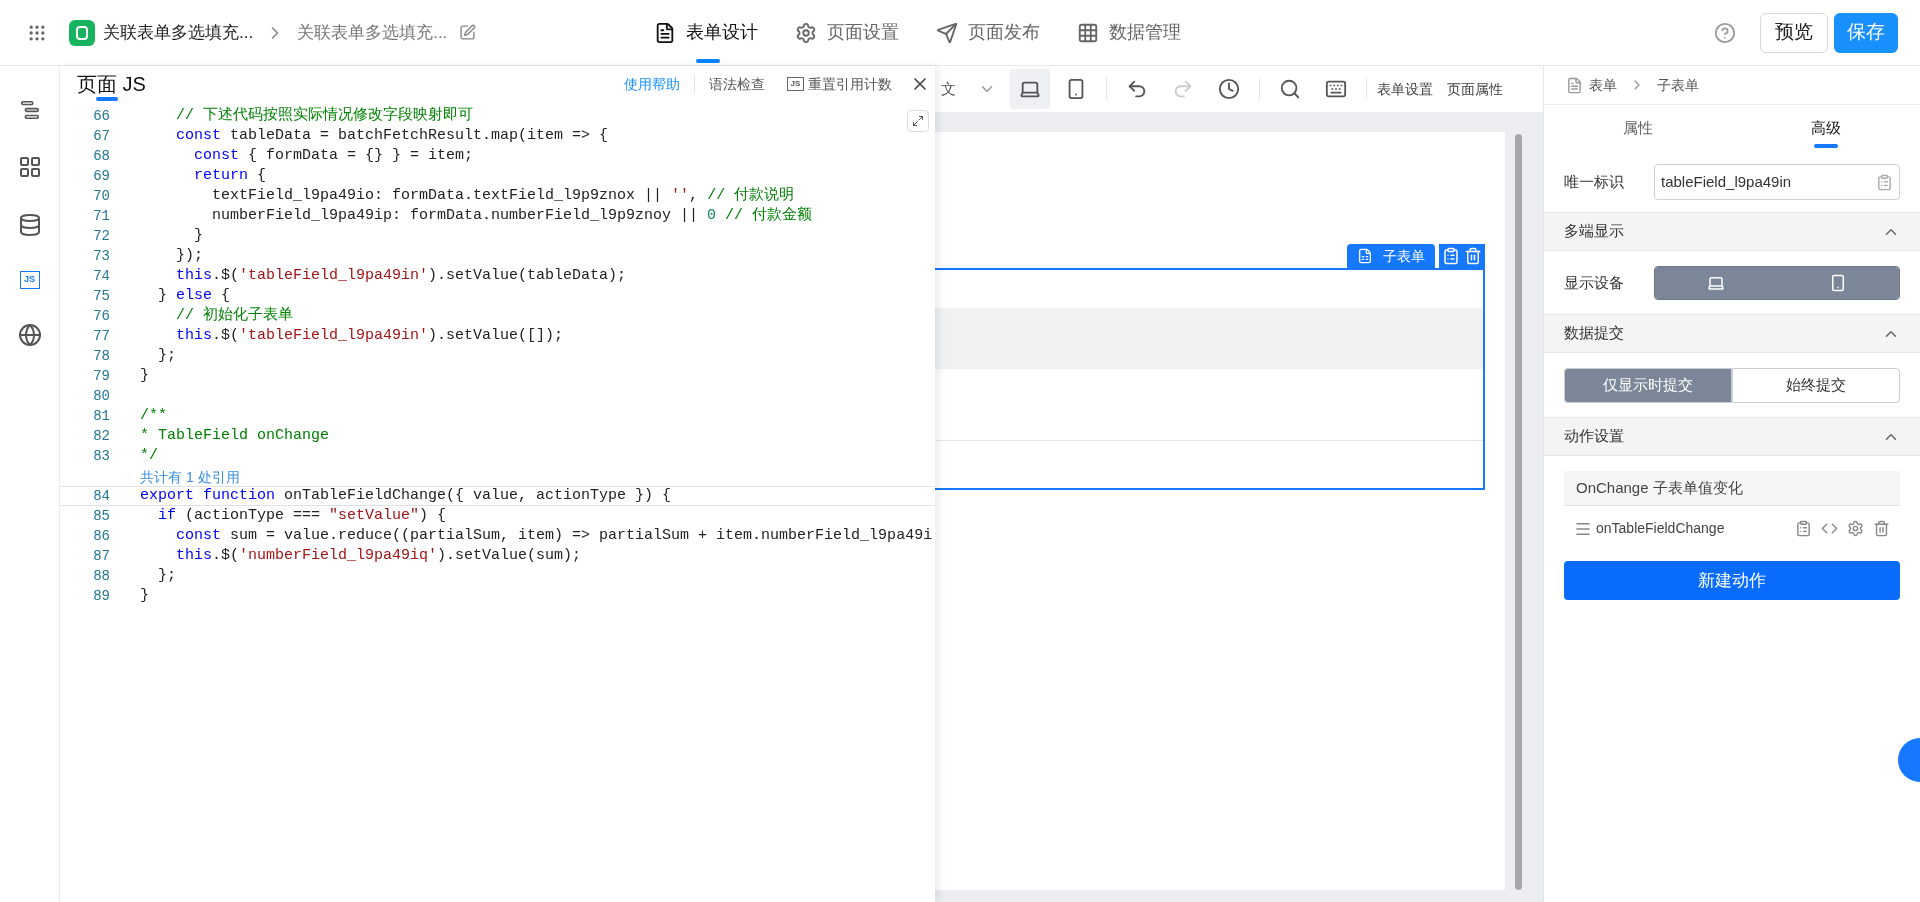 This screenshot has width=1920, height=902. I want to click on desktop-toggle, so click(1716, 283).